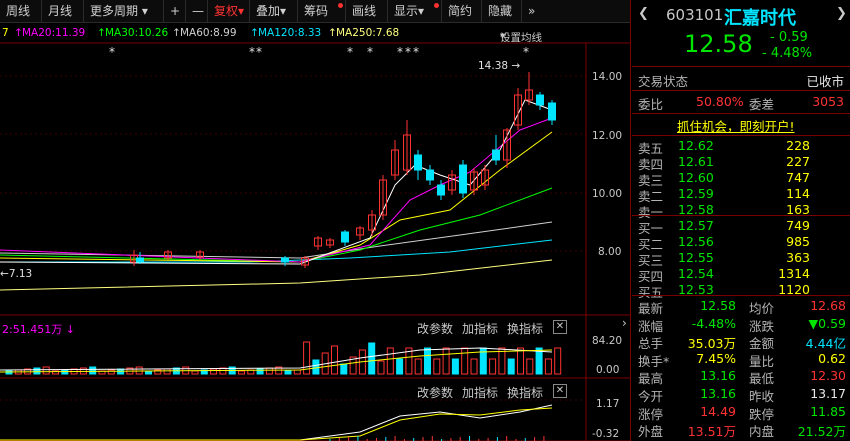 The image size is (850, 441). What do you see at coordinates (743, 163) in the screenshot?
I see `ask-row: 卖四 12.61 227` at bounding box center [743, 163].